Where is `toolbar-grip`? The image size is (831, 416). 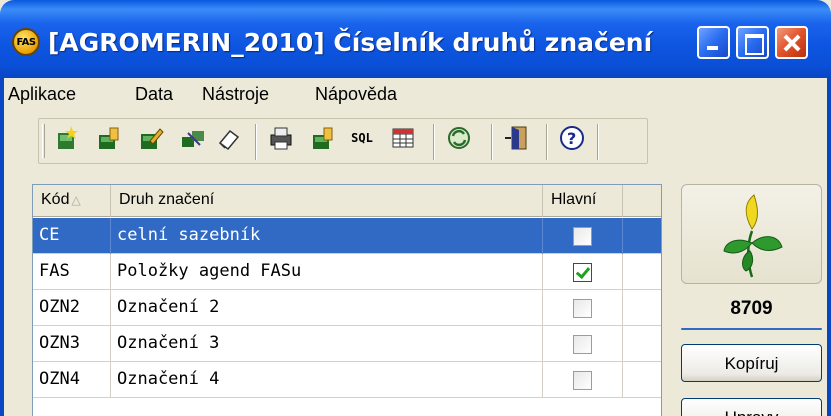
toolbar-grip is located at coordinates (43, 141).